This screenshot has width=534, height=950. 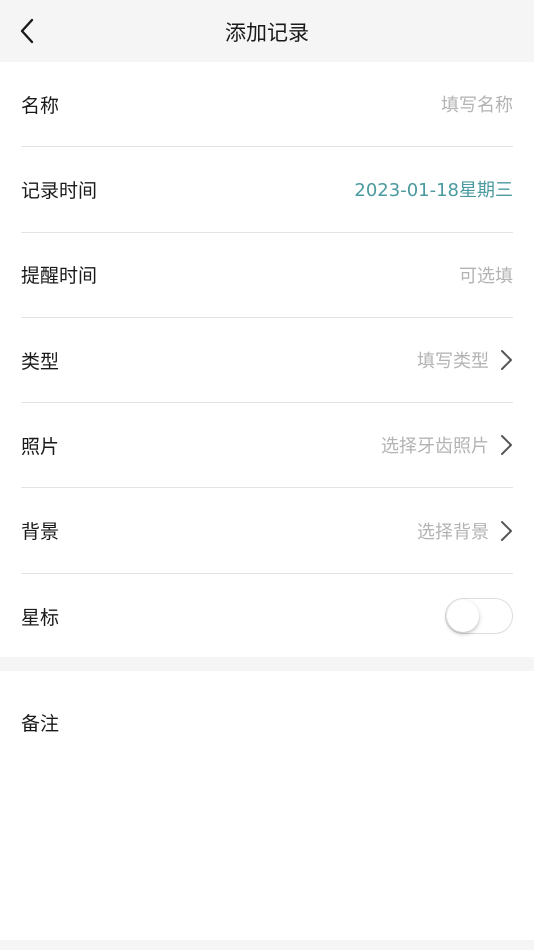 What do you see at coordinates (40, 724) in the screenshot?
I see `notes-label: 备注` at bounding box center [40, 724].